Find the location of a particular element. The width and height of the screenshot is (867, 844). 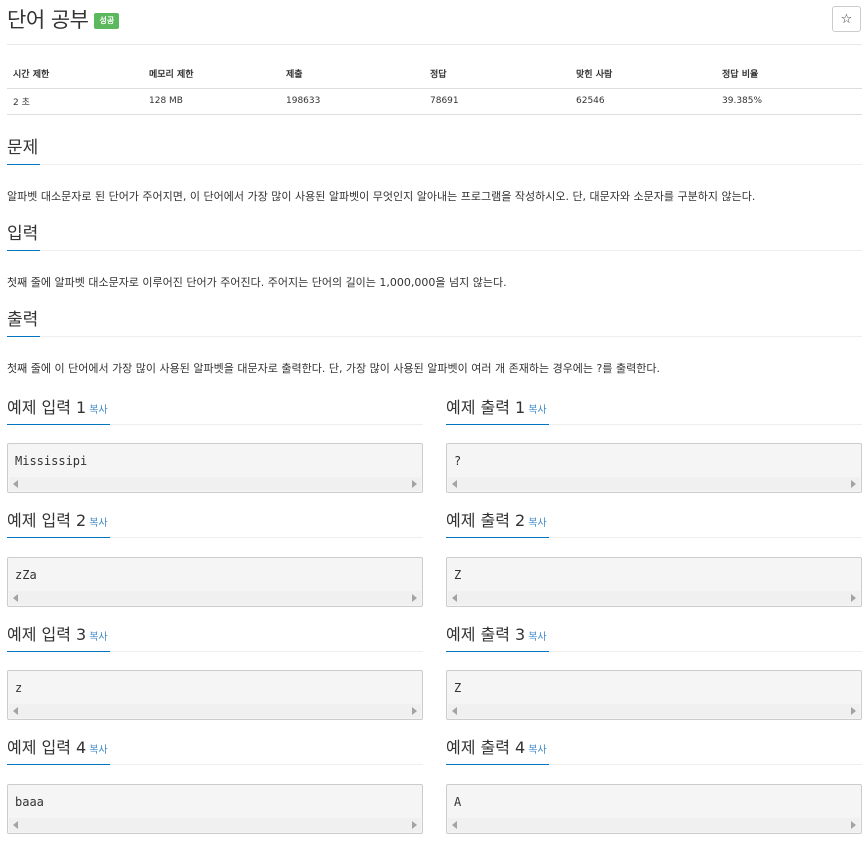

sample-input-2-heading: 예제 입력 2 복사 is located at coordinates (58, 522).